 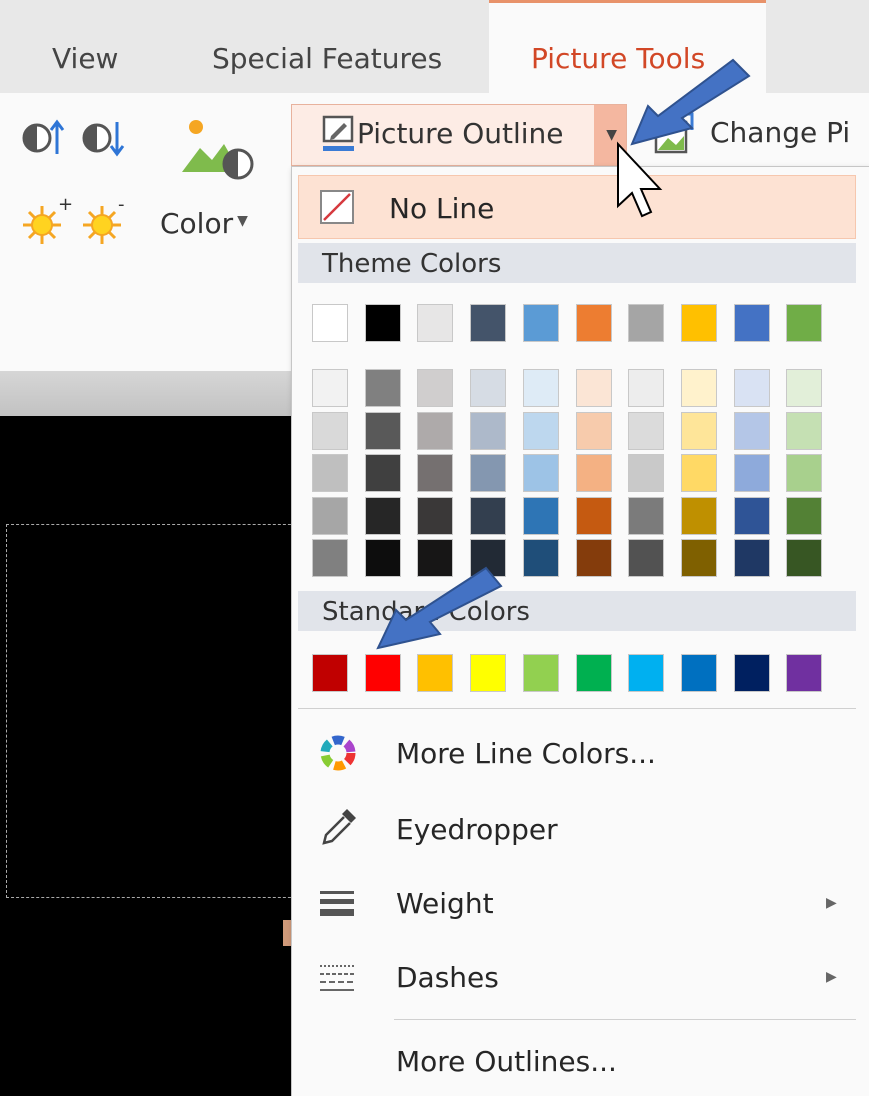 I want to click on theme-colors-heading: Theme Colors, so click(x=577, y=263).